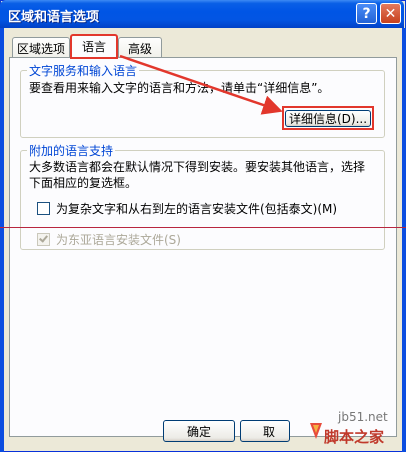  Describe the element at coordinates (140, 47) in the screenshot. I see `tab-advanced: 高级` at that location.